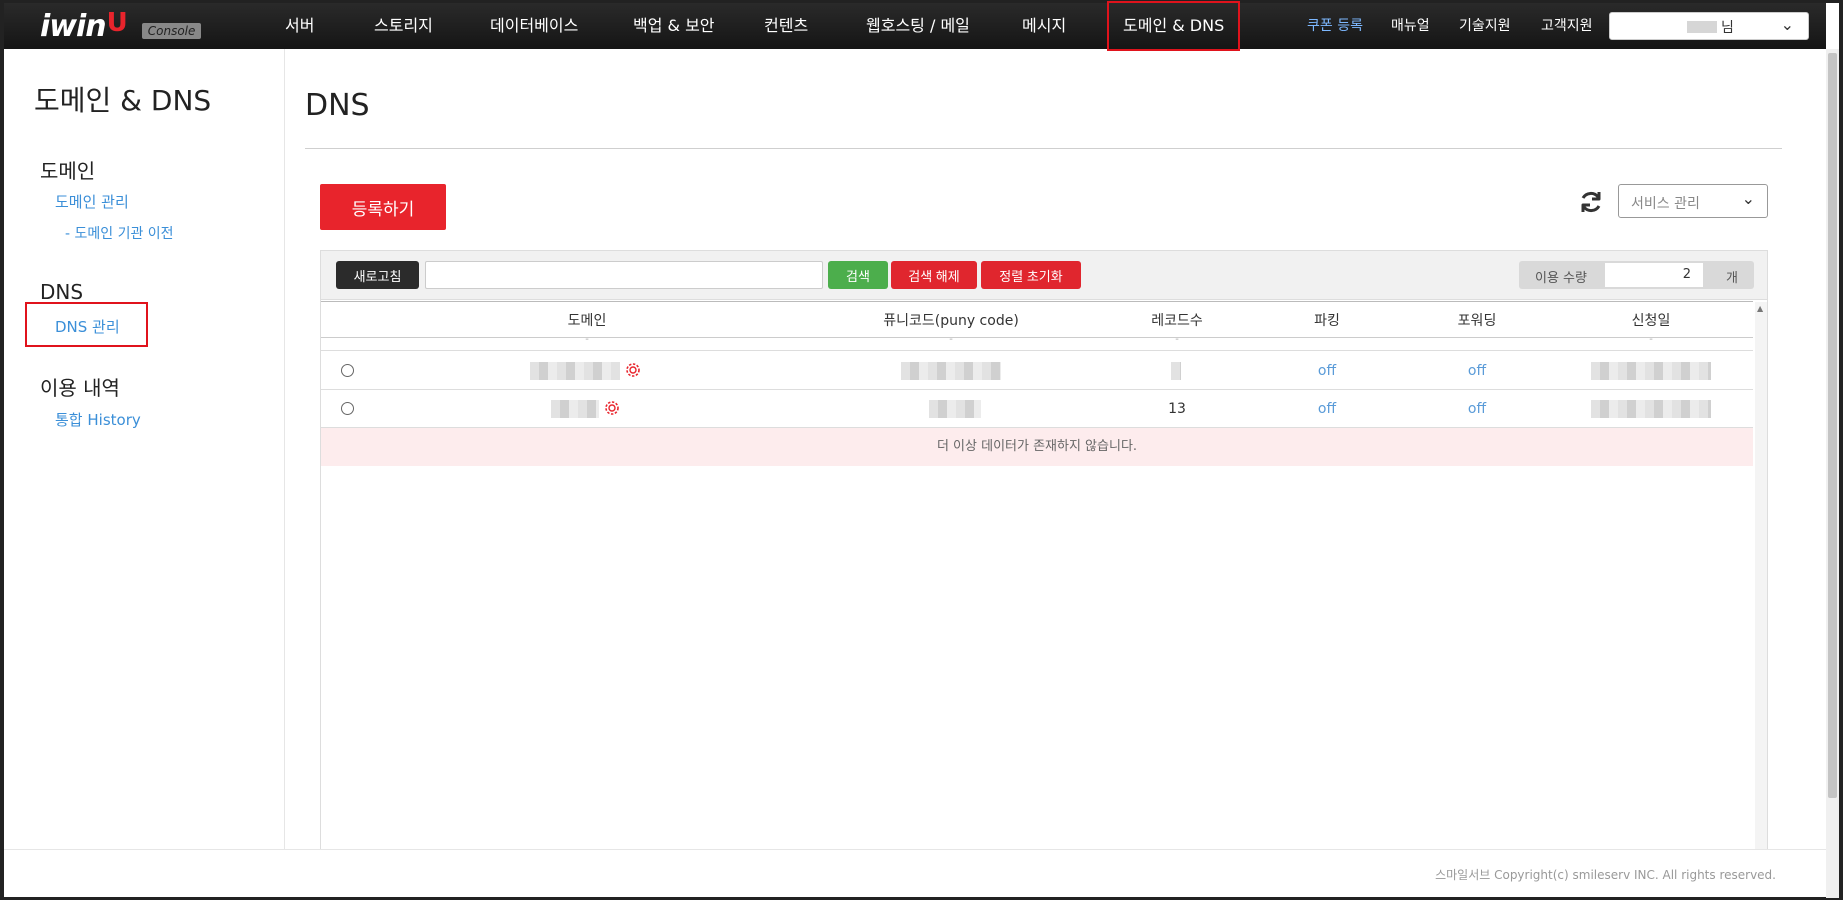 The width and height of the screenshot is (1843, 900). What do you see at coordinates (951, 339) in the screenshot?
I see `filter-puny: -` at bounding box center [951, 339].